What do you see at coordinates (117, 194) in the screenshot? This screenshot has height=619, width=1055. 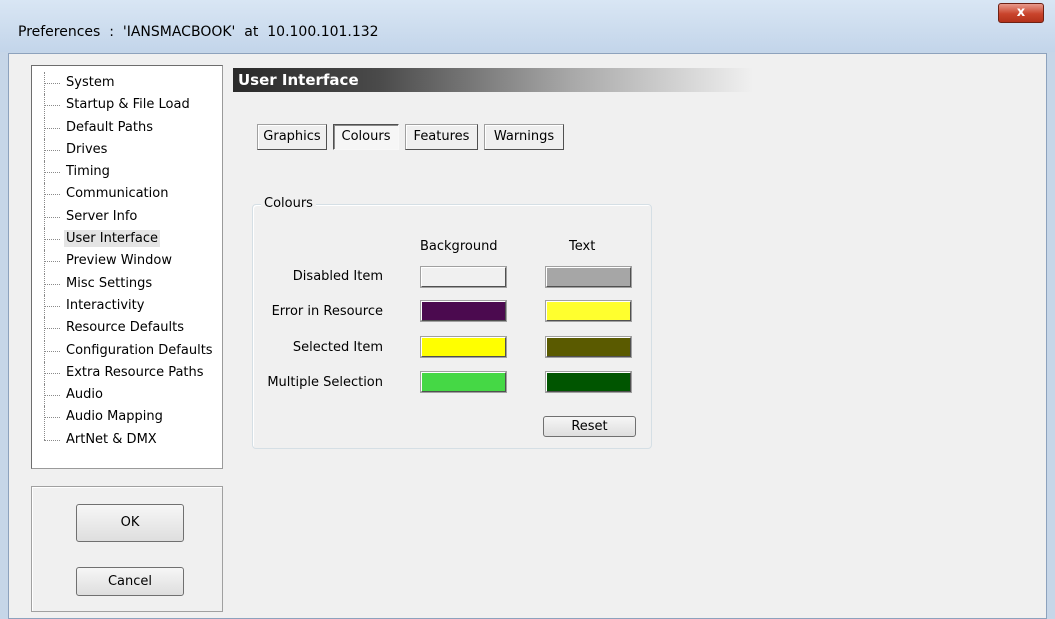 I see `tree-item-label: Communication` at bounding box center [117, 194].